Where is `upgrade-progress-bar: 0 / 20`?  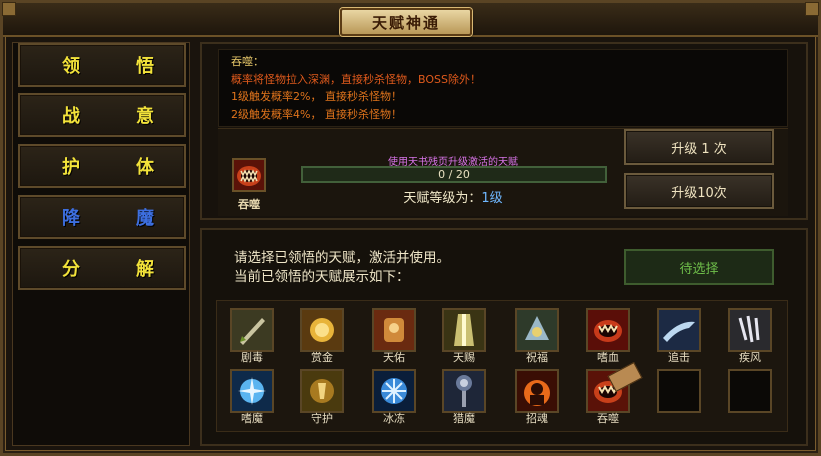
upgrade-progress-bar: 0 / 20 is located at coordinates (454, 174).